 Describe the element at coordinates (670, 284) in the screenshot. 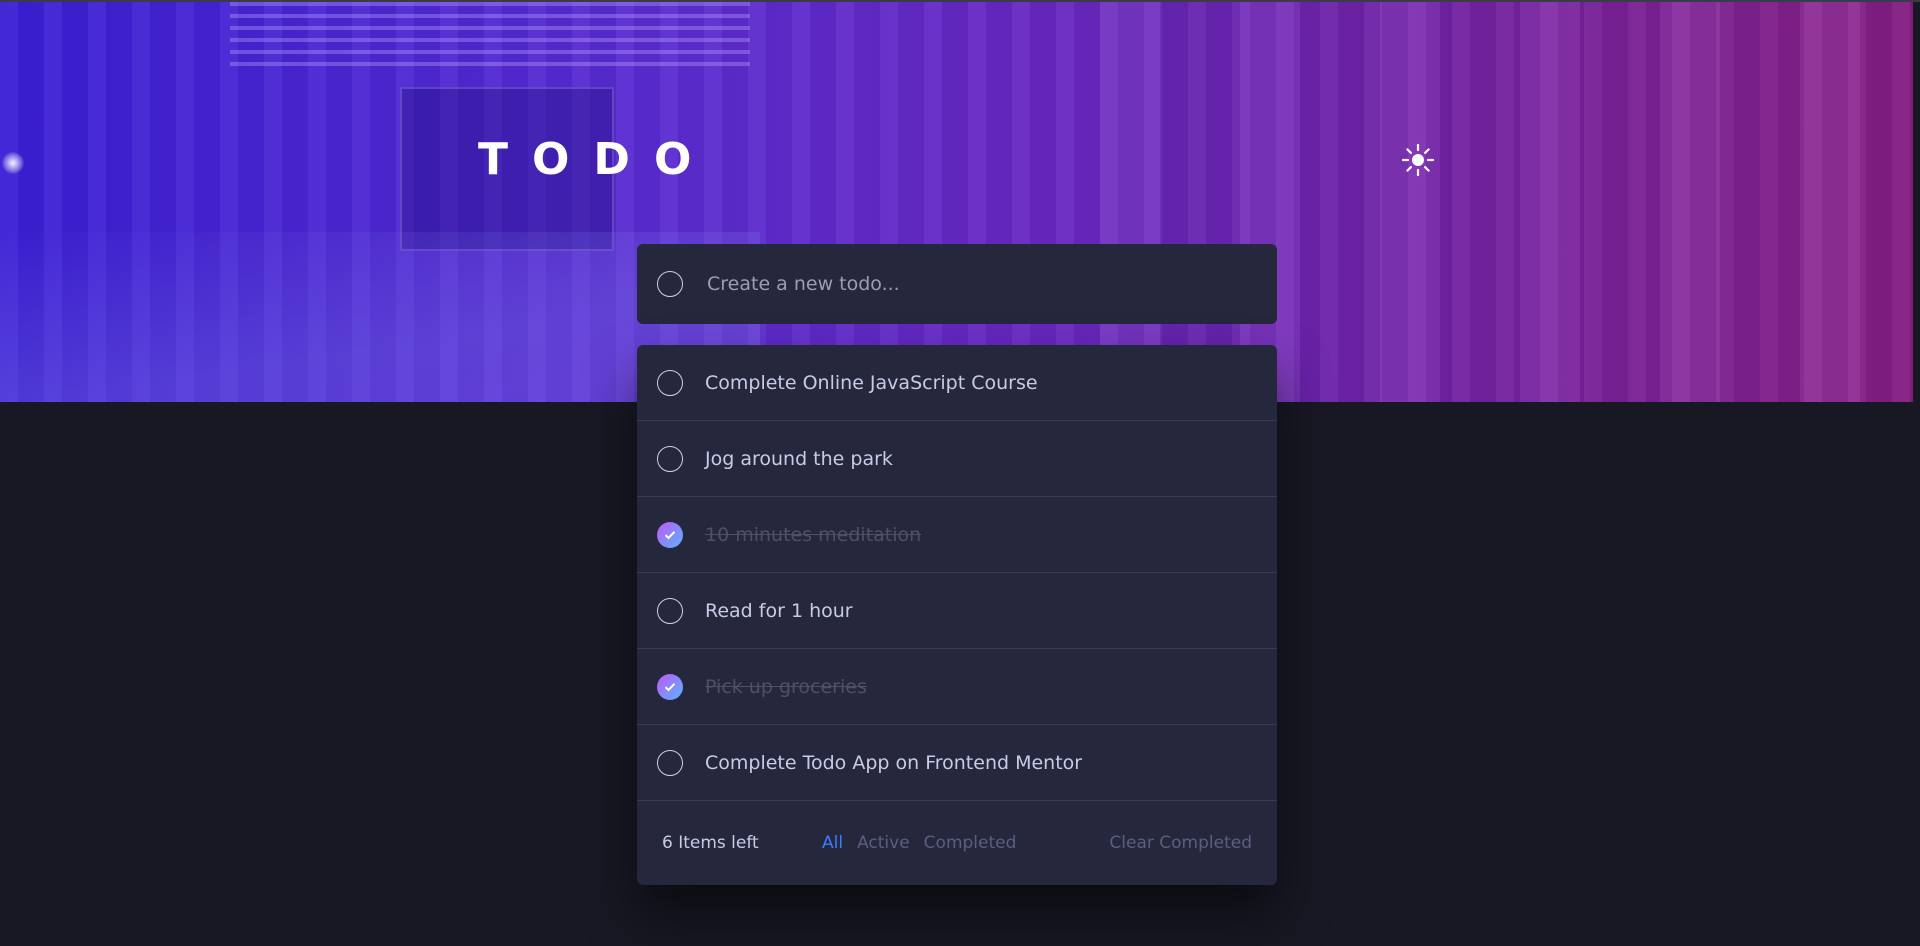

I see `new-todo-check-circle` at that location.